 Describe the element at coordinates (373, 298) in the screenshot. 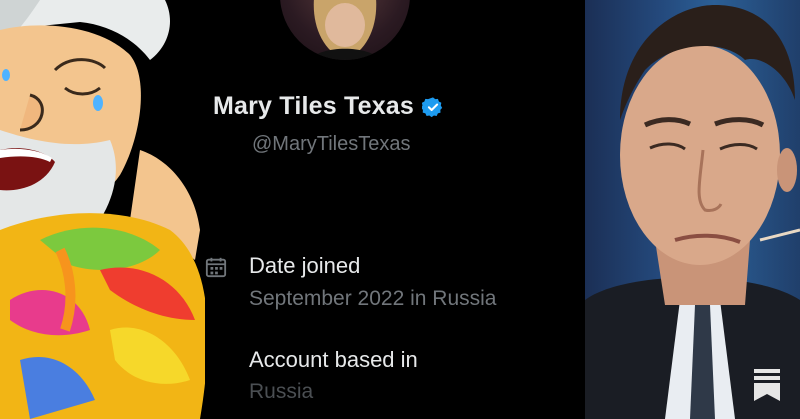

I see `date-joined-value: September 2022 in Russia` at that location.